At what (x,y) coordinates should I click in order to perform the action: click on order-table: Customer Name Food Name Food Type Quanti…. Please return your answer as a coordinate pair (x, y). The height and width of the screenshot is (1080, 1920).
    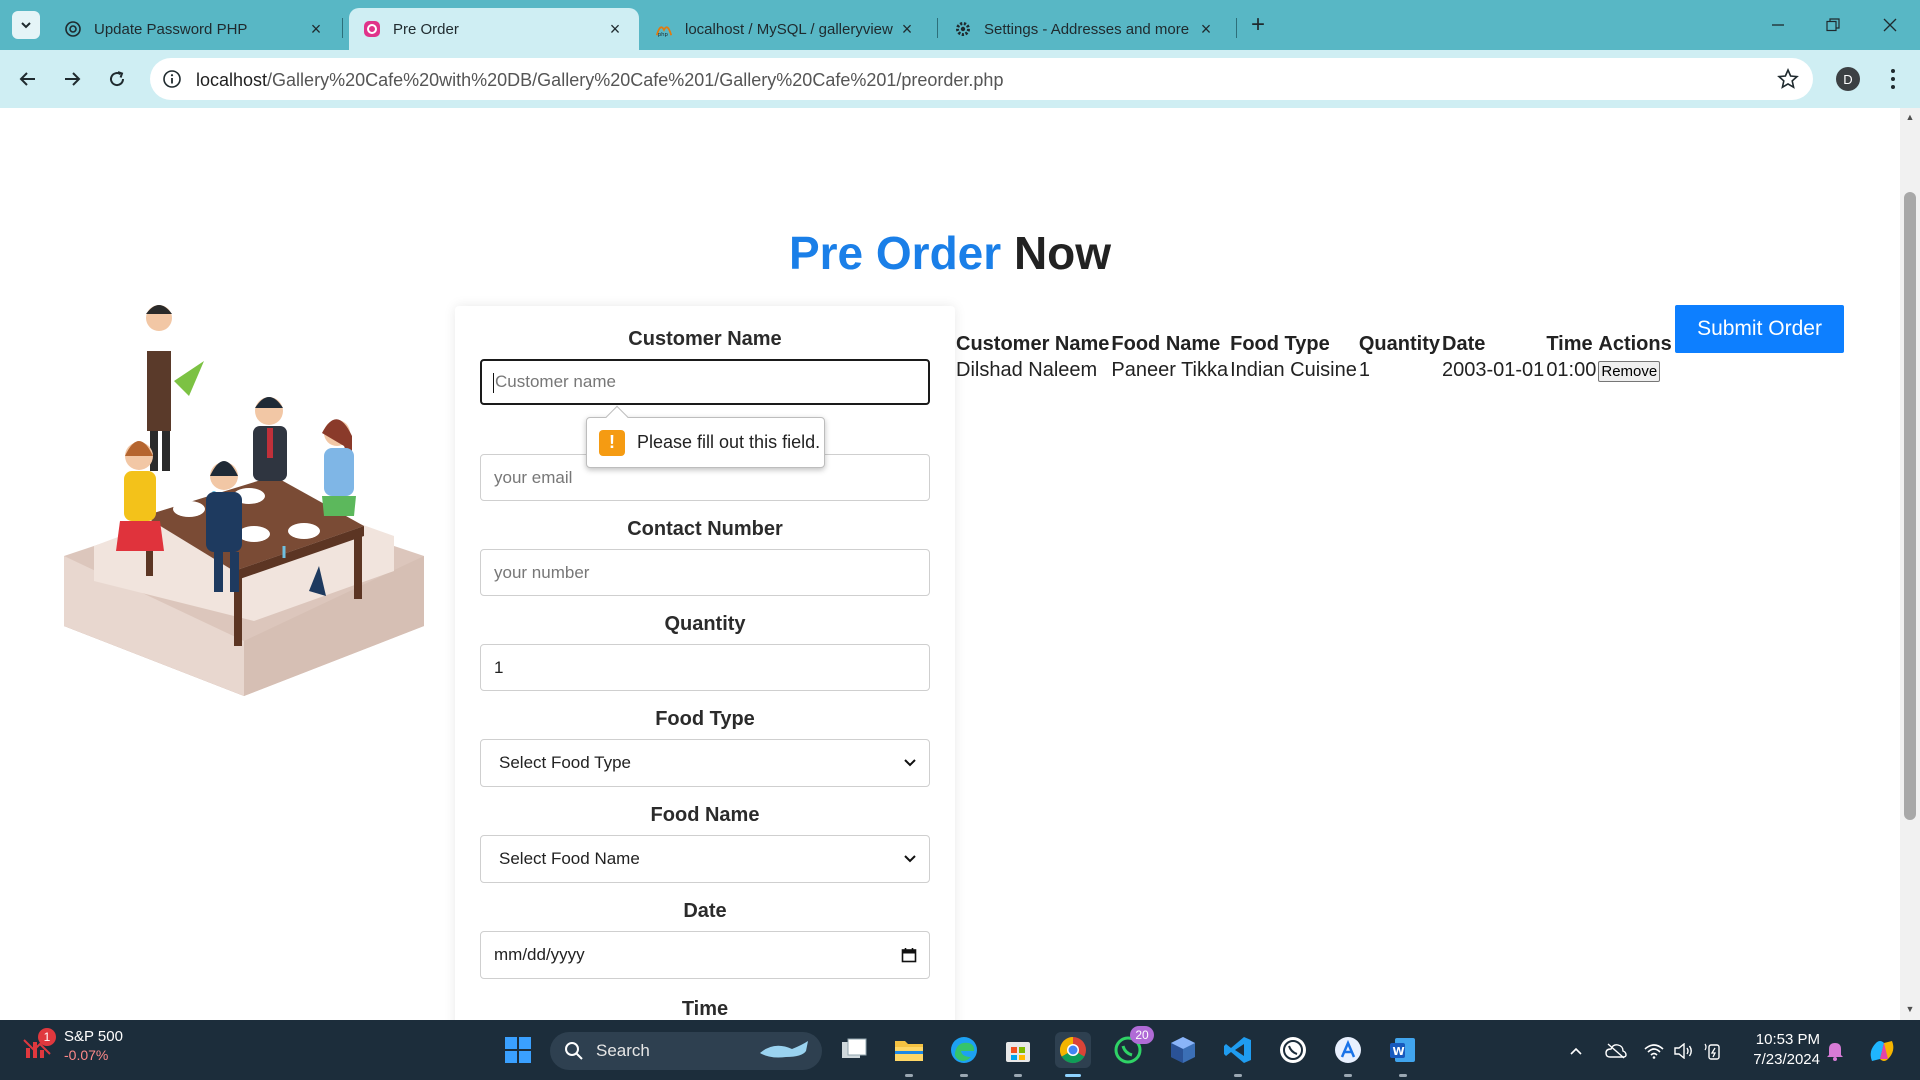
    Looking at the image, I should click on (1315, 357).